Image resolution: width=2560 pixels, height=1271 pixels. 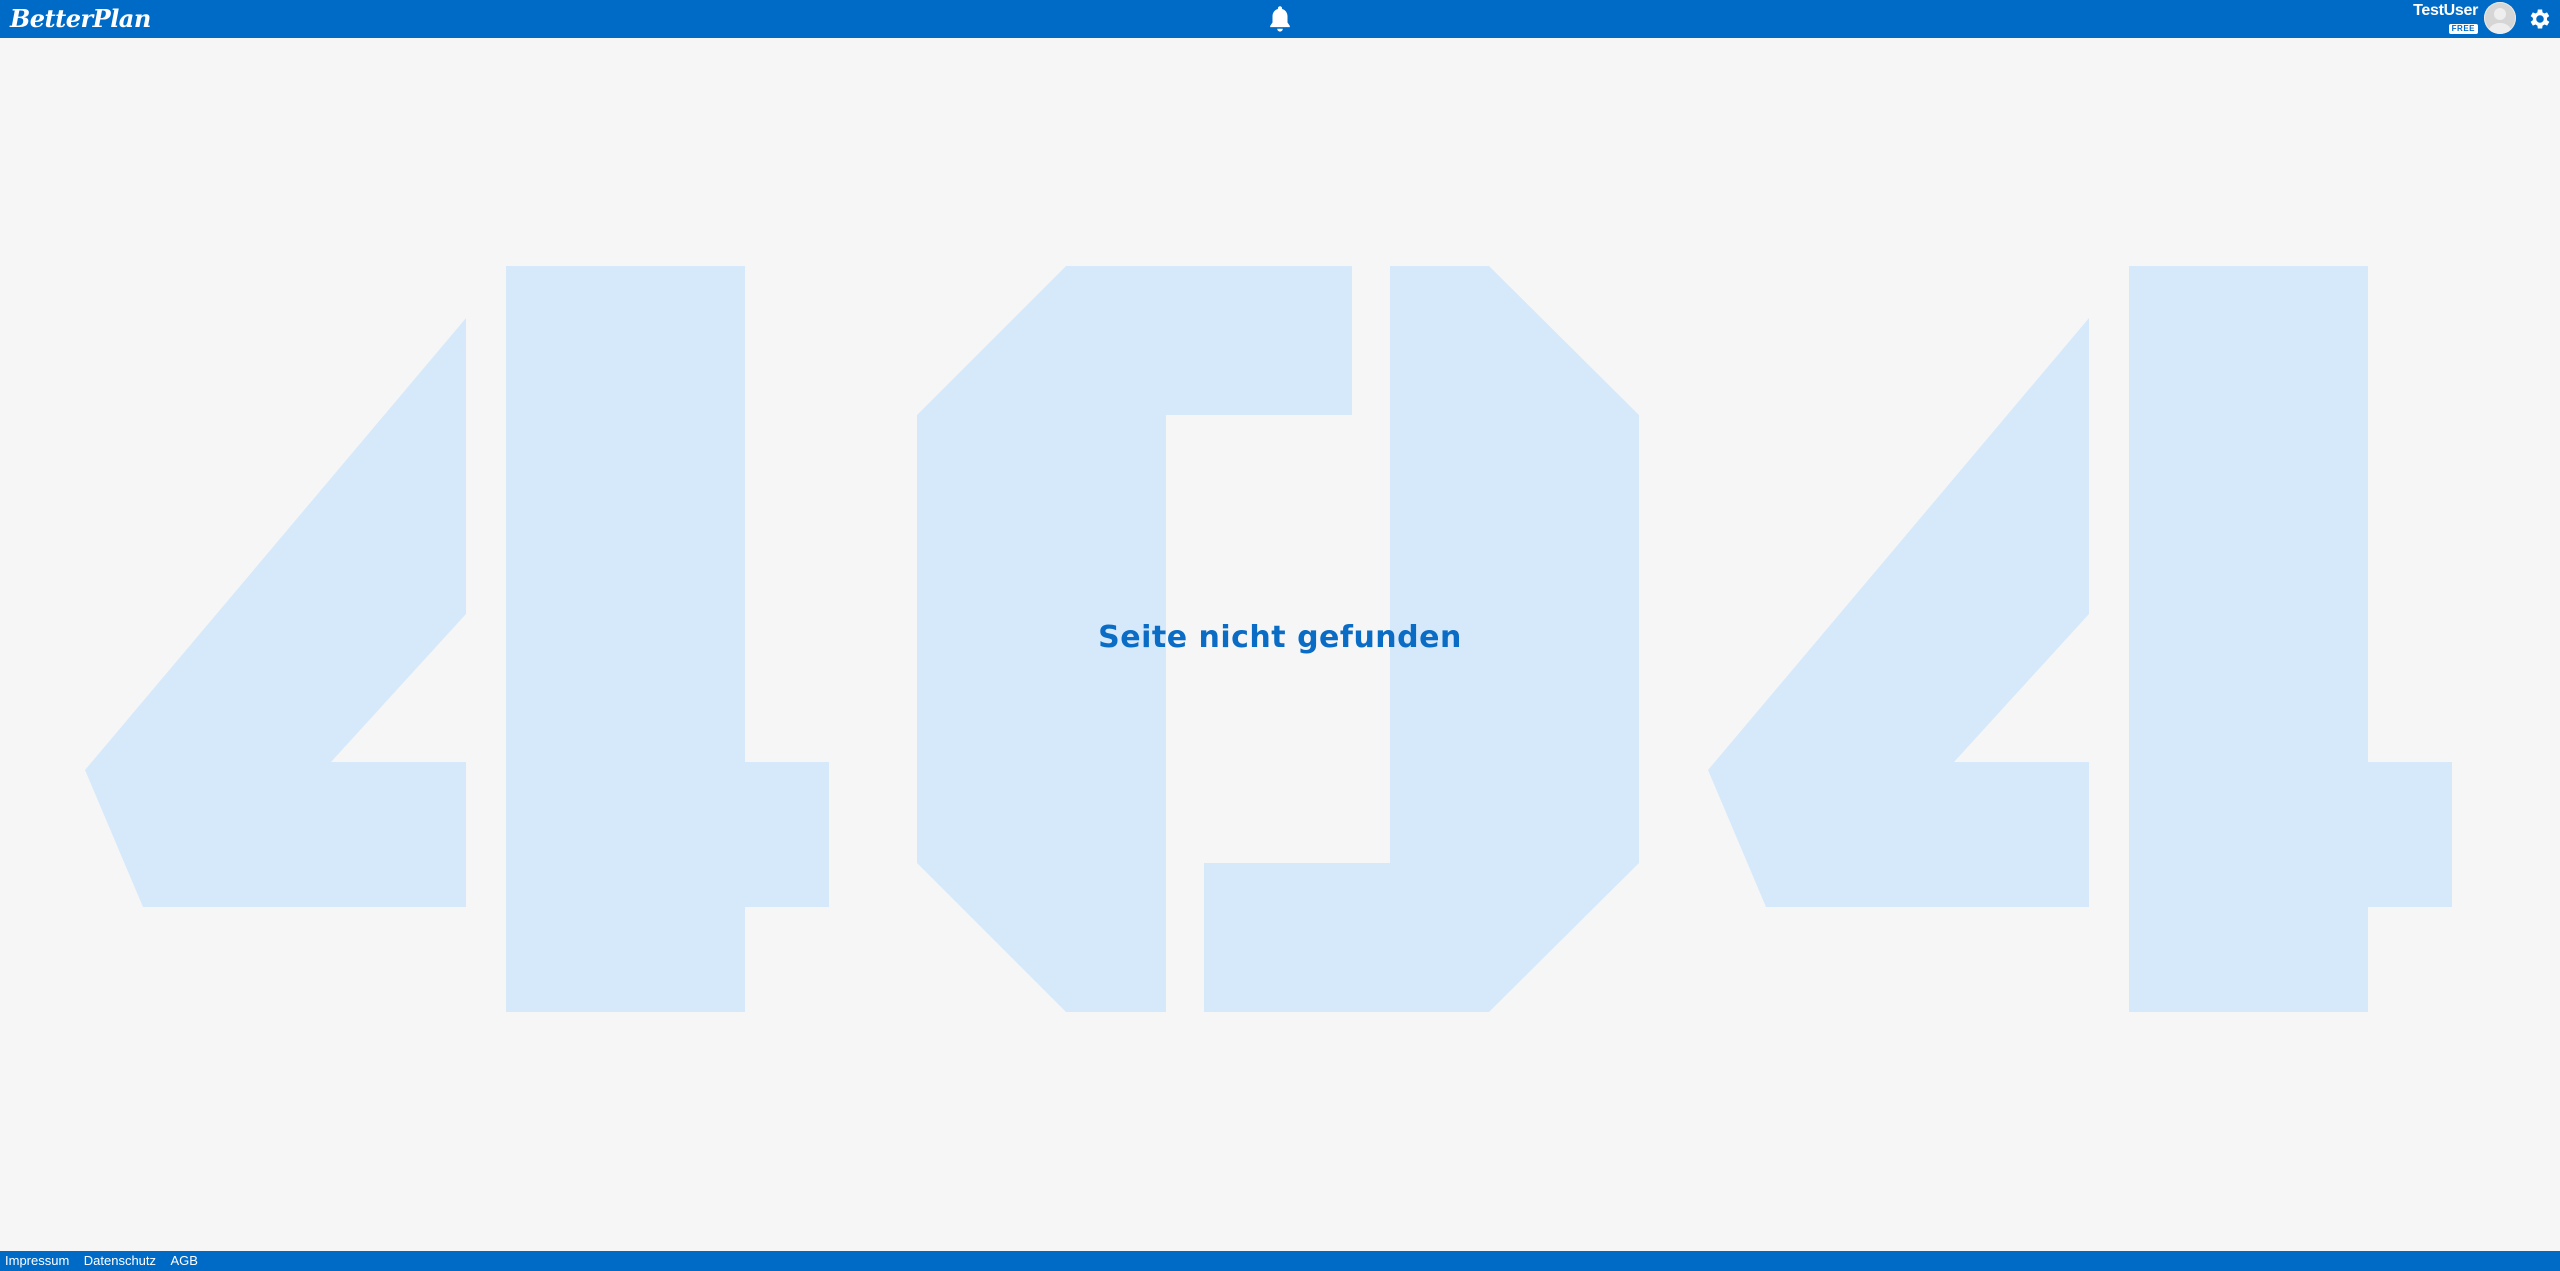 I want to click on user-name: TestUser, so click(x=2445, y=11).